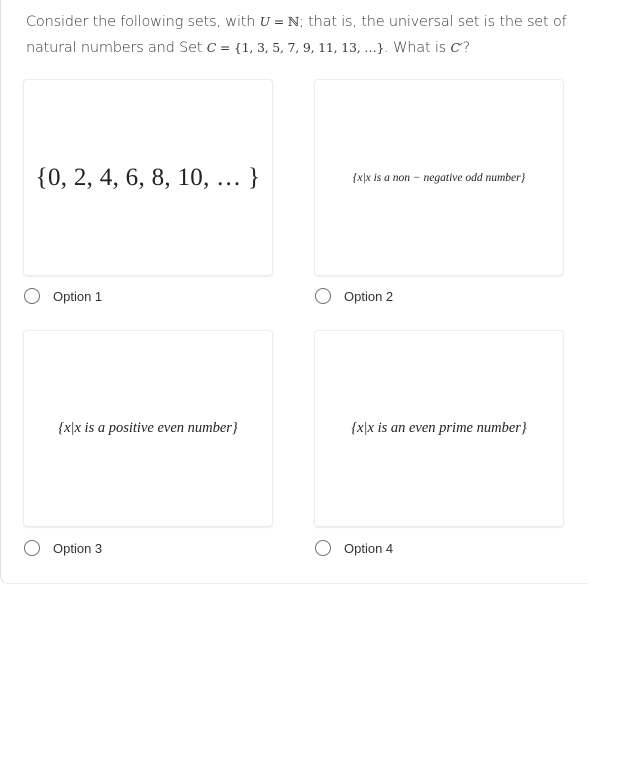  Describe the element at coordinates (265, 21) in the screenshot. I see `math-symbol: U` at that location.